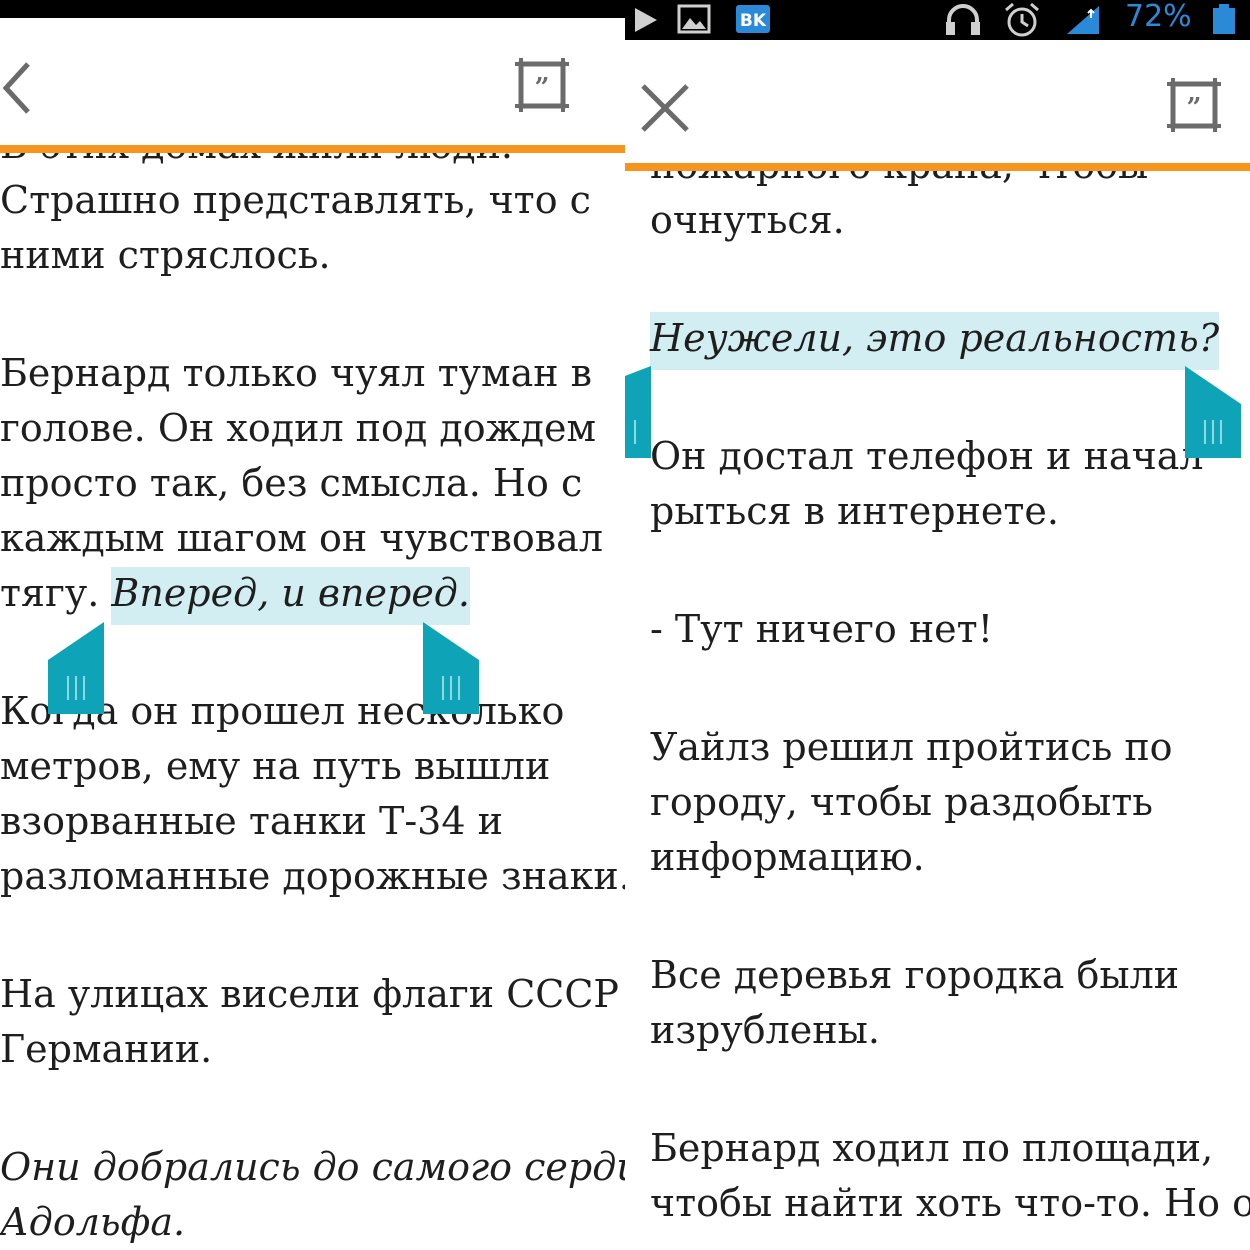 This screenshot has height=1250, width=1250. What do you see at coordinates (56, 593) in the screenshot?
I see `text-plain: тягу.` at bounding box center [56, 593].